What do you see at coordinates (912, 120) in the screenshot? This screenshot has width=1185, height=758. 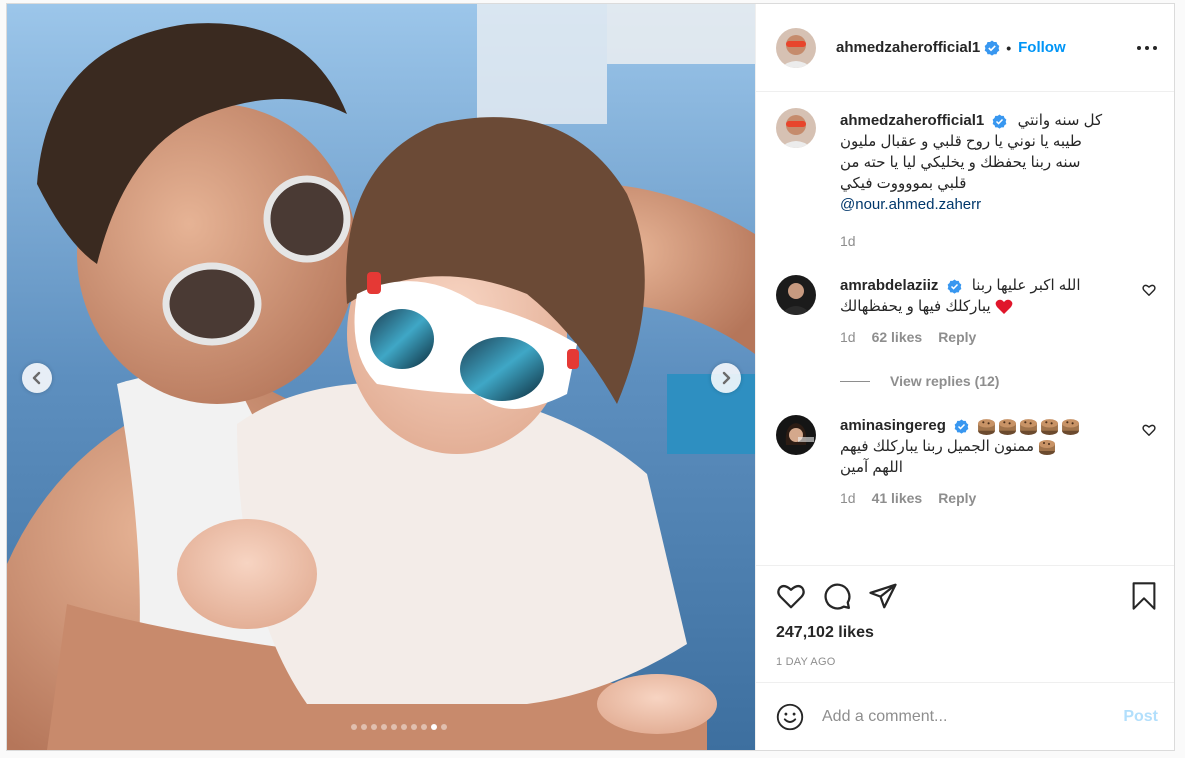 I see `caption-author: ahmedzaherofficial1` at bounding box center [912, 120].